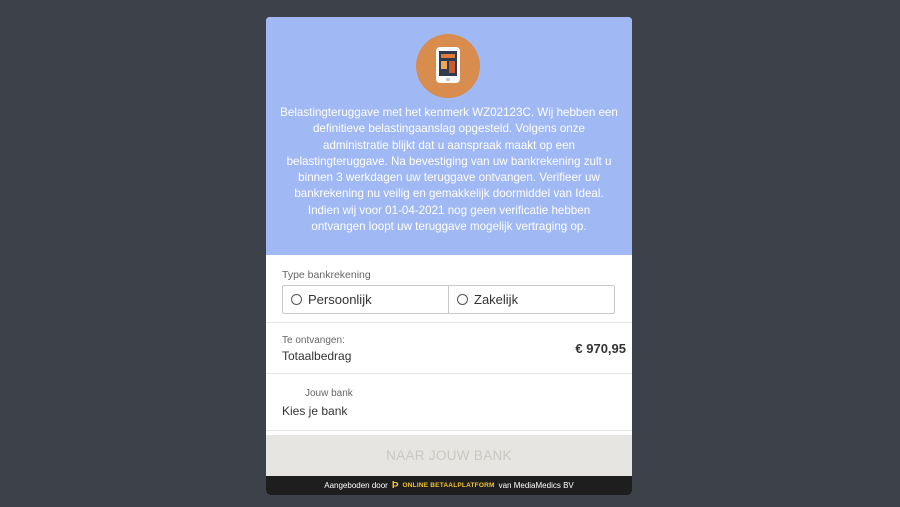 The image size is (900, 507). Describe the element at coordinates (449, 455) in the screenshot. I see `submit-button: NAAR JOUW BANK` at that location.